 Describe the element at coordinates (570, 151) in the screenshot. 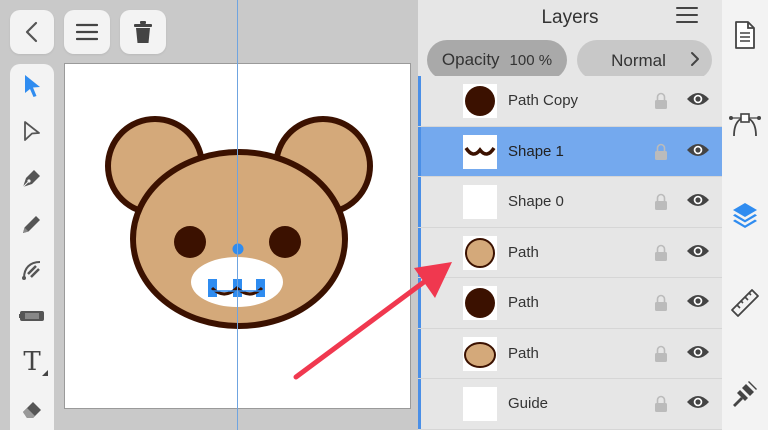

I see `layer-row: Shape 1` at that location.